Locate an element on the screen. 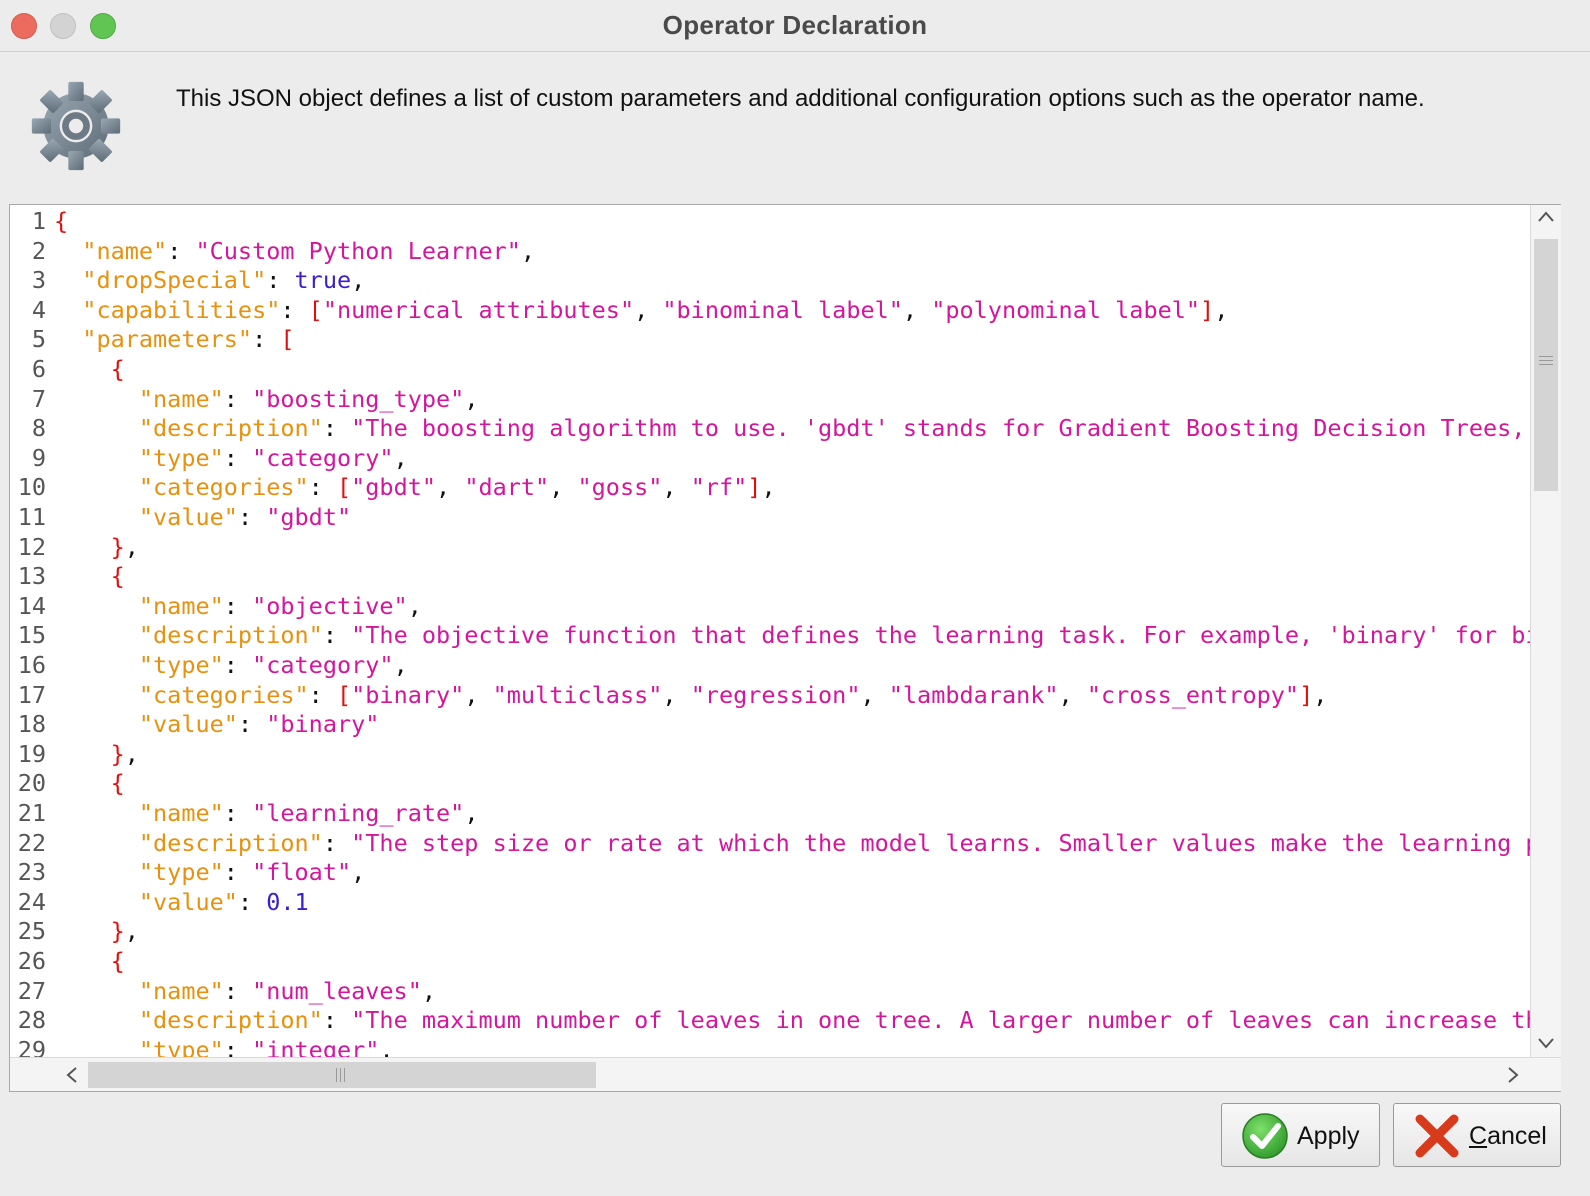  line-number: 16 is located at coordinates (31, 665).